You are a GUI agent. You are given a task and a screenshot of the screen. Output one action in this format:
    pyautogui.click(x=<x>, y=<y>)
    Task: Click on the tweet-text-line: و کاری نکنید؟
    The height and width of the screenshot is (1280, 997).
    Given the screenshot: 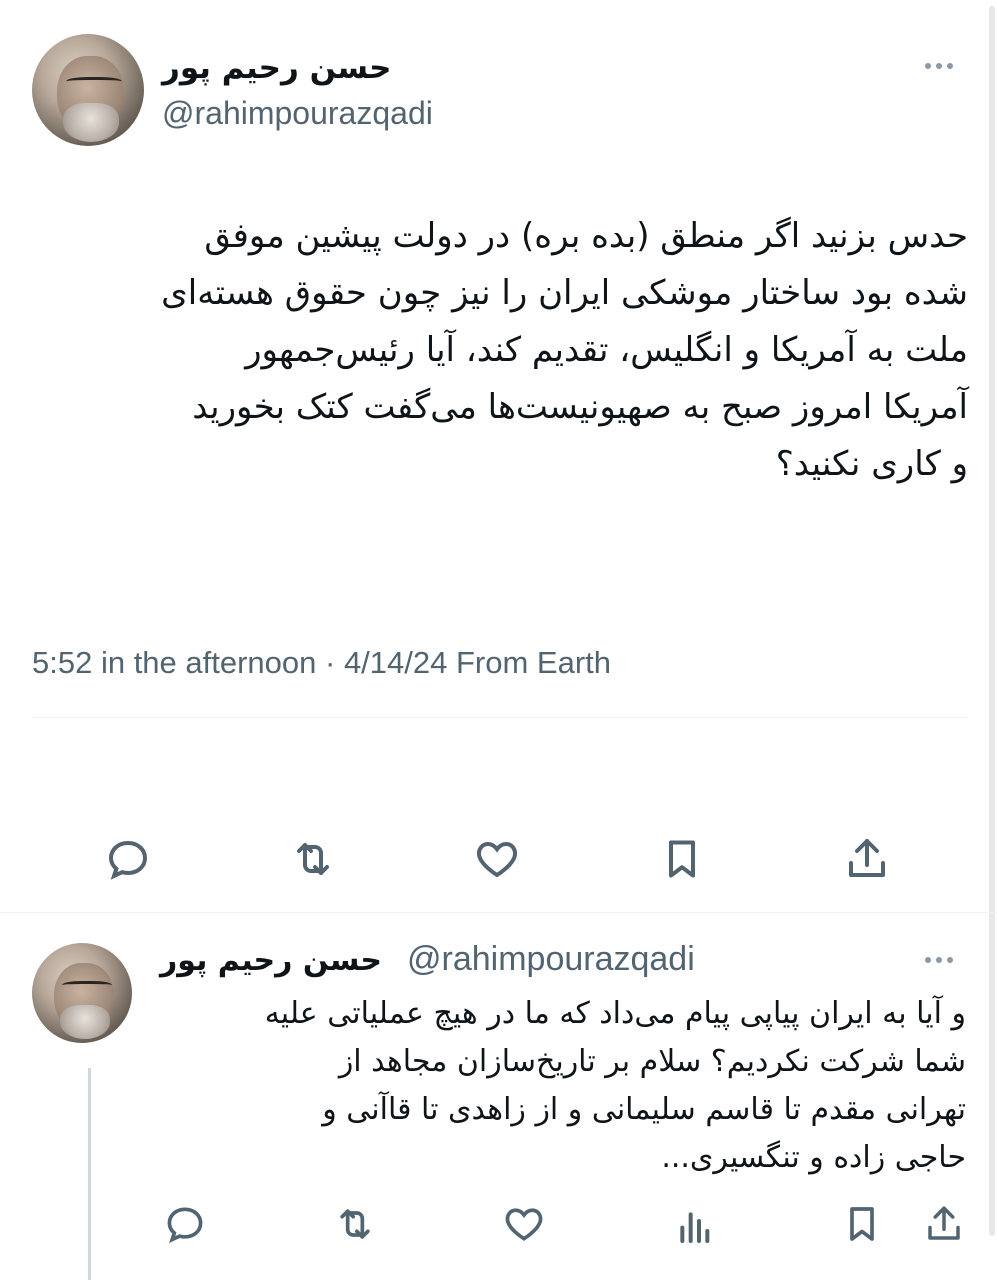 What is the action you would take?
    pyautogui.click(x=871, y=464)
    